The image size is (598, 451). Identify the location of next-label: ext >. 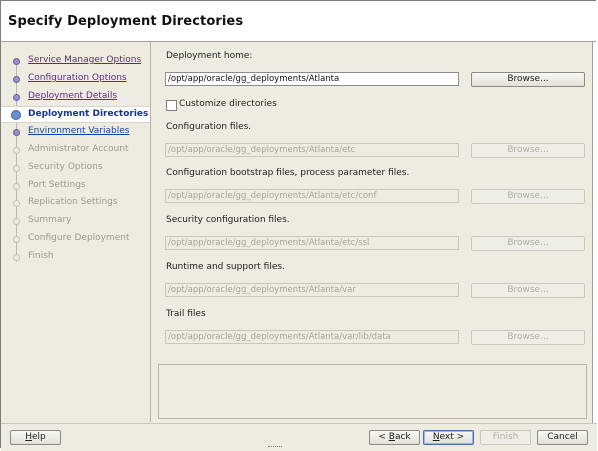
(452, 437).